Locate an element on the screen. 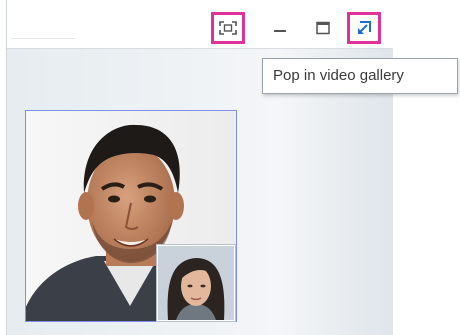 The height and width of the screenshot is (335, 460). fullscreen-icon is located at coordinates (228, 28).